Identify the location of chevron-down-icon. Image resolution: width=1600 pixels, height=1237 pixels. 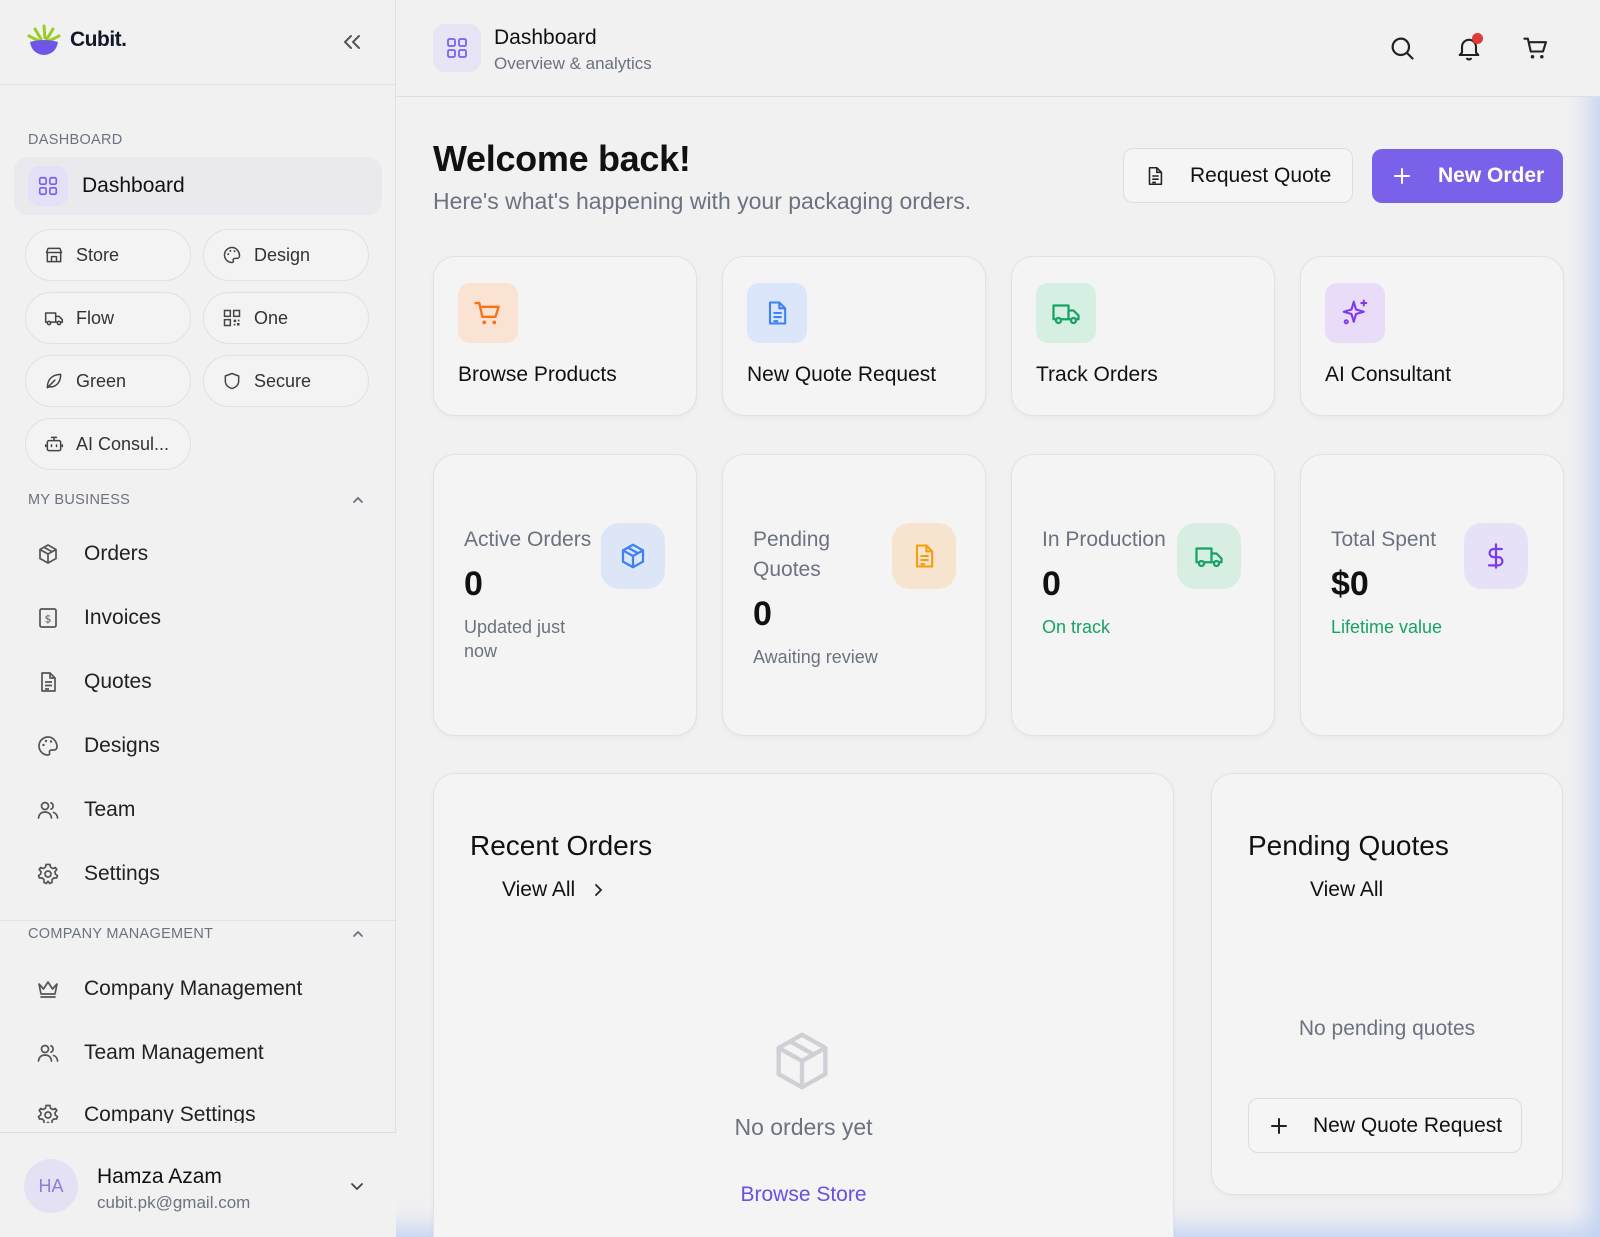
(357, 1186).